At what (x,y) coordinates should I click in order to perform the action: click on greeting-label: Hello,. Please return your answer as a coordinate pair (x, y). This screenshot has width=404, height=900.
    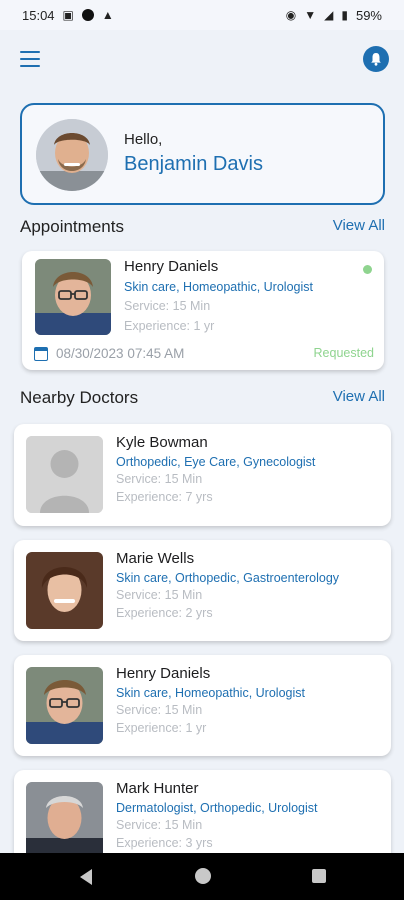
    Looking at the image, I should click on (143, 139).